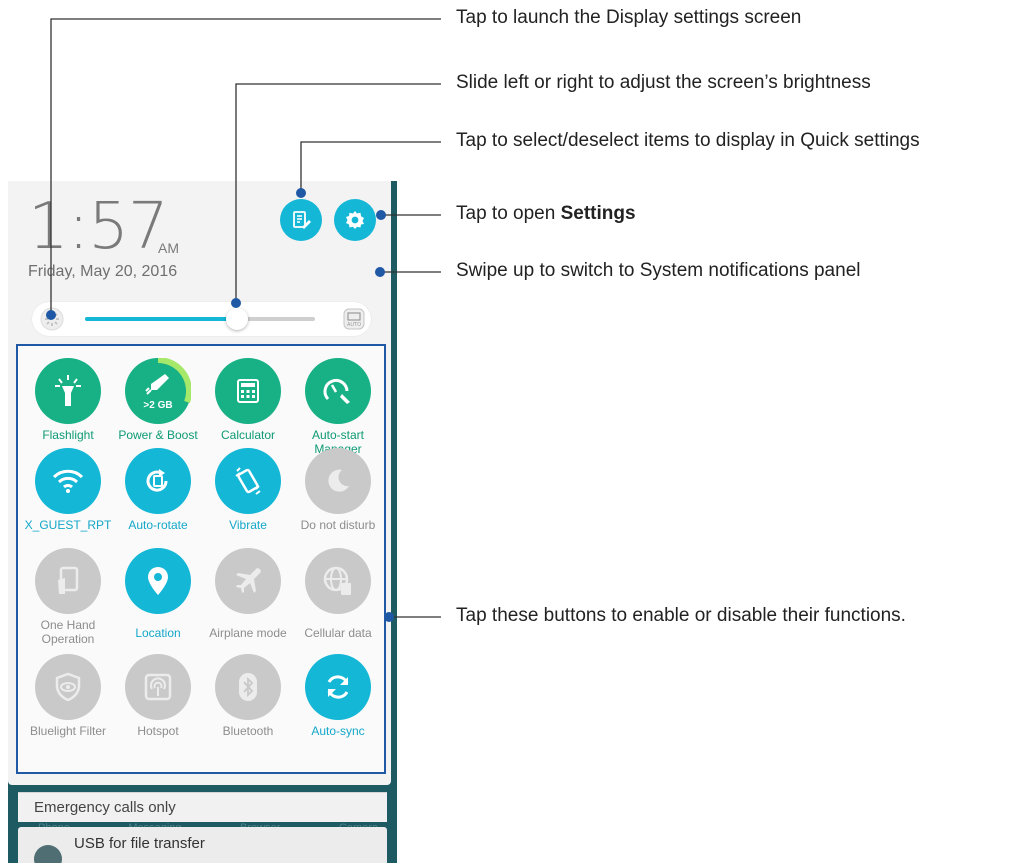 This screenshot has height=863, width=1009. I want to click on callout-line-edit, so click(370, 167).